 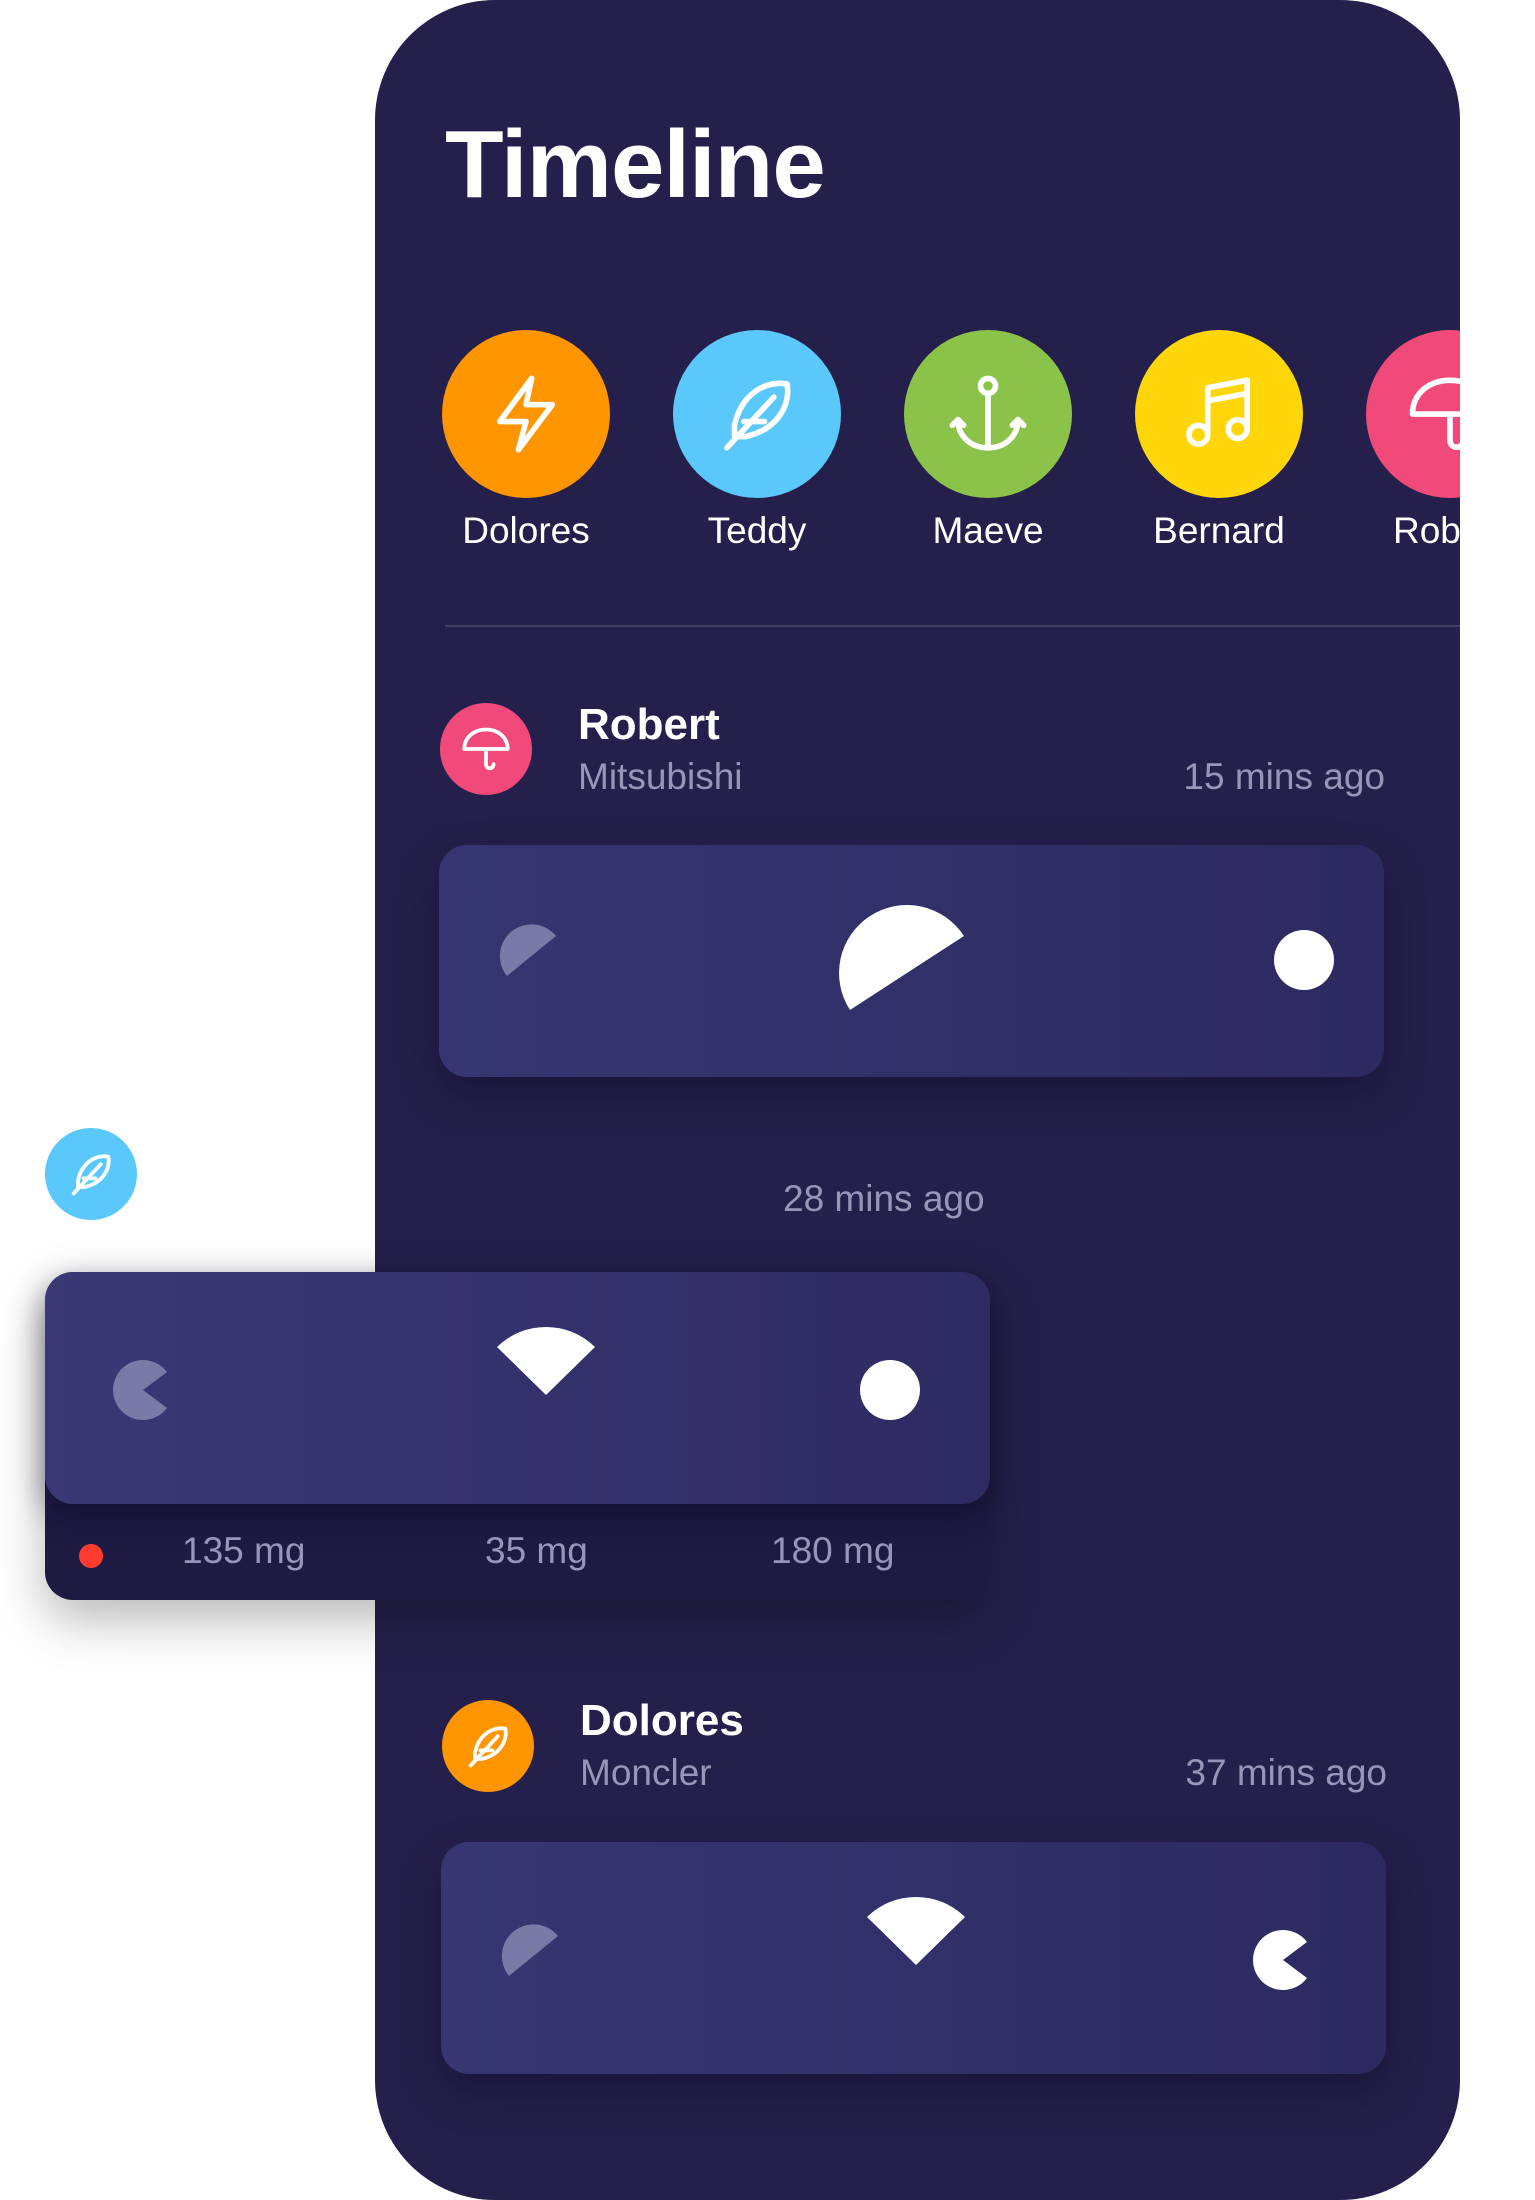 I want to click on story-name: Bernard, so click(x=1219, y=530).